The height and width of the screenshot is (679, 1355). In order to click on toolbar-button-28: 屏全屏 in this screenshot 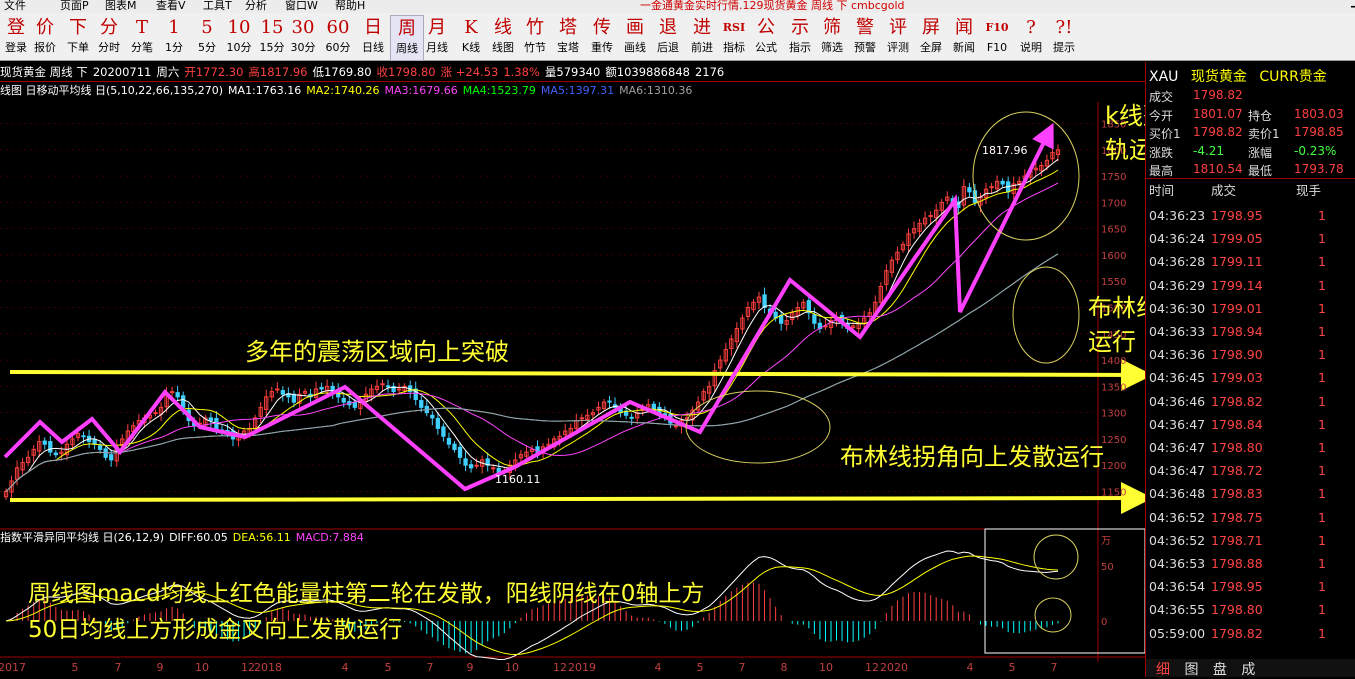, I will do `click(931, 37)`.